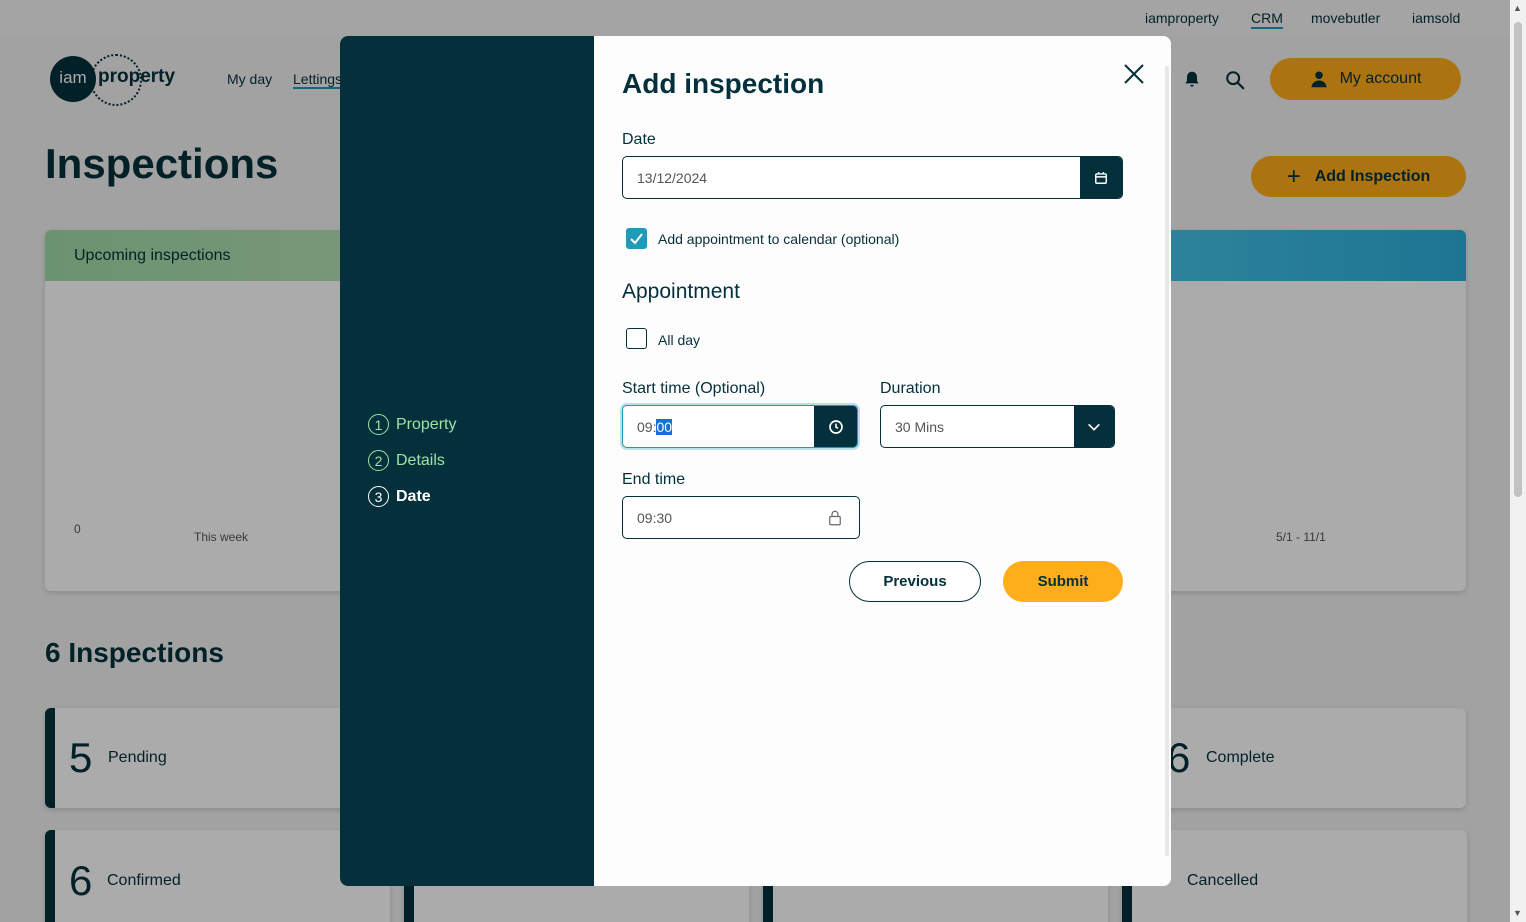  What do you see at coordinates (741, 517) in the screenshot?
I see `end-time-field: 09:30` at bounding box center [741, 517].